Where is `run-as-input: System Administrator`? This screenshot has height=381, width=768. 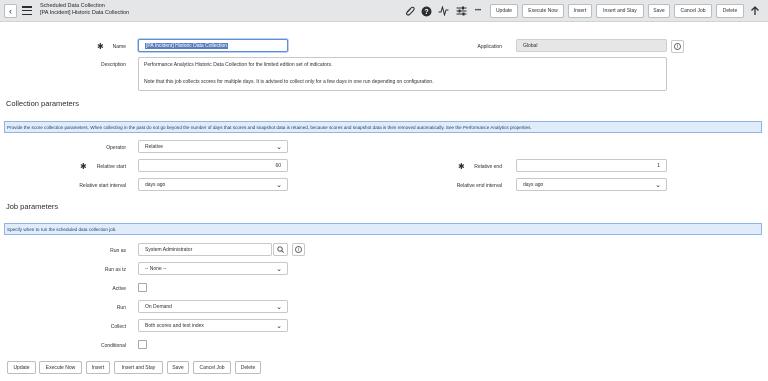
run-as-input: System Administrator is located at coordinates (205, 249).